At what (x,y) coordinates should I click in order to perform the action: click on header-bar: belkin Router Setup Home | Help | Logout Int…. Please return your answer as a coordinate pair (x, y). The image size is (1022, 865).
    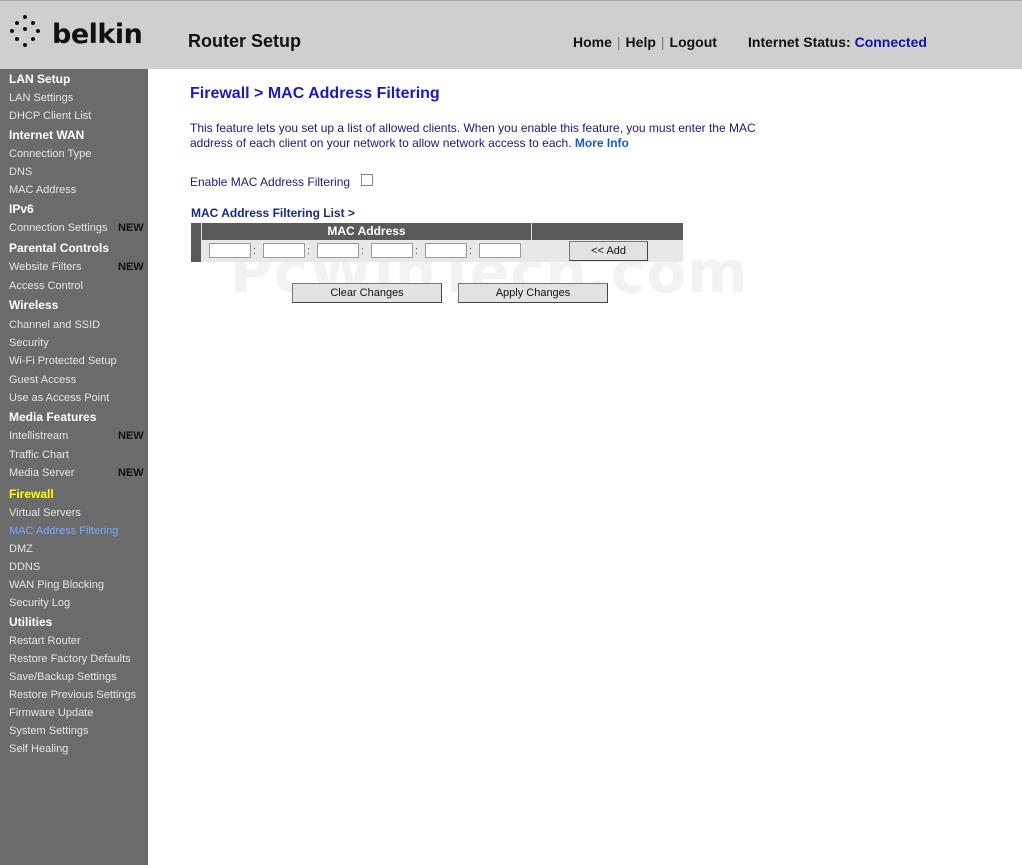
    Looking at the image, I should click on (511, 34).